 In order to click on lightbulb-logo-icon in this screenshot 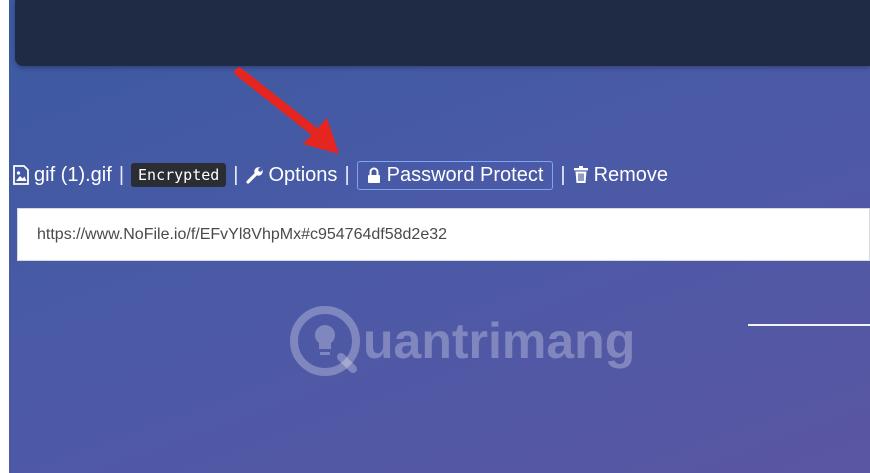, I will do `click(325, 341)`.